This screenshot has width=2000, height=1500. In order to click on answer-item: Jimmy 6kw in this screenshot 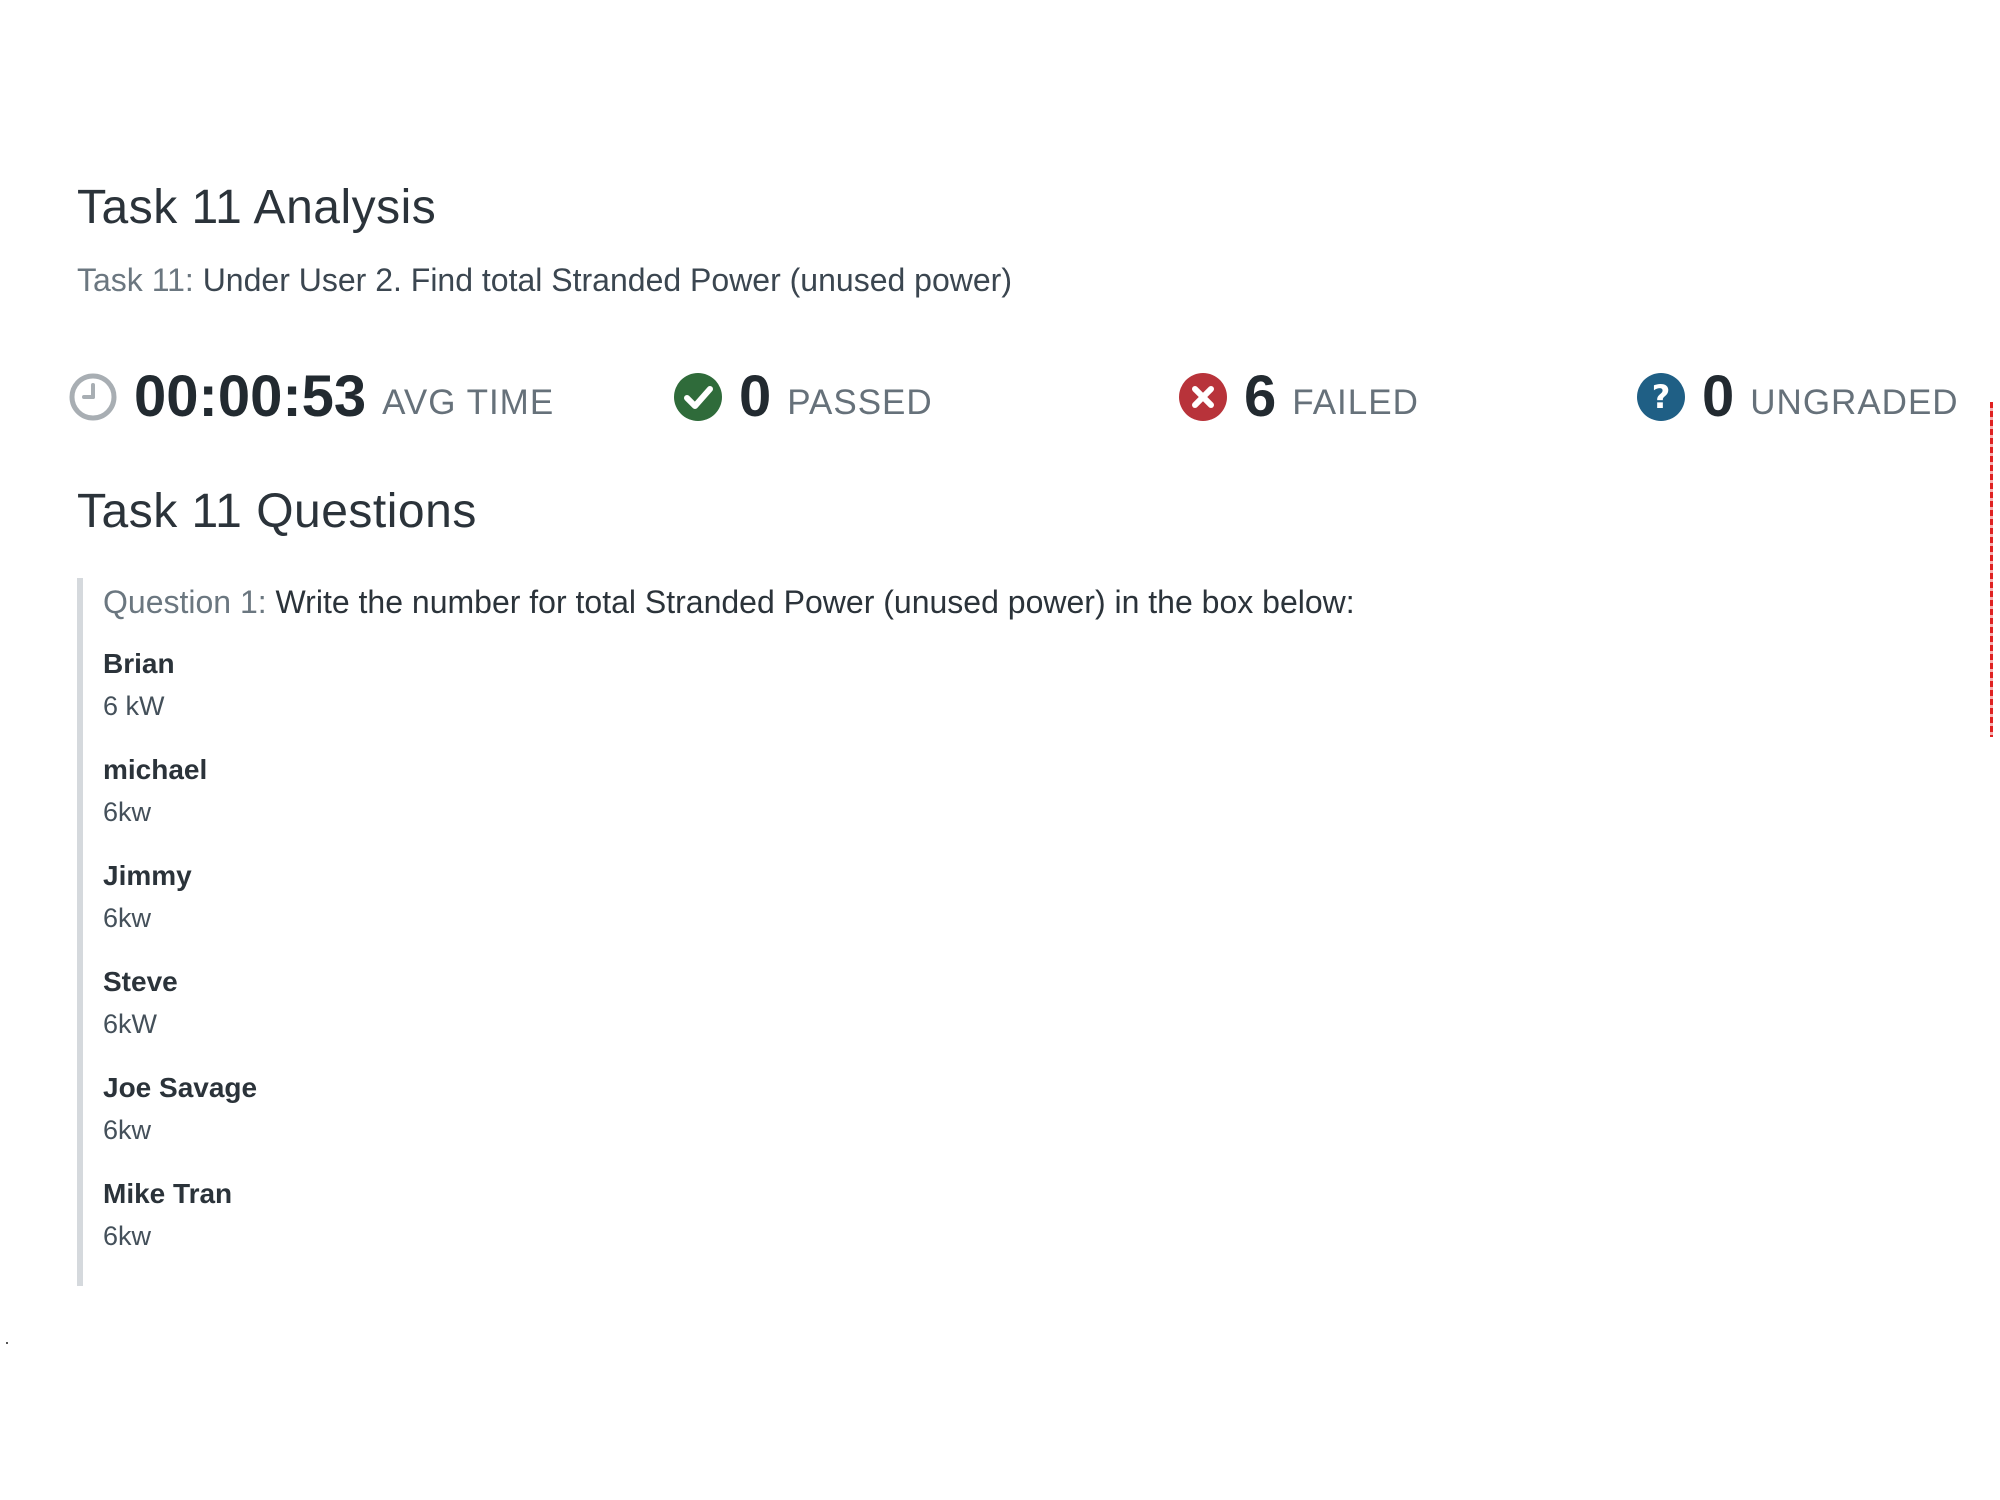, I will do `click(990, 908)`.